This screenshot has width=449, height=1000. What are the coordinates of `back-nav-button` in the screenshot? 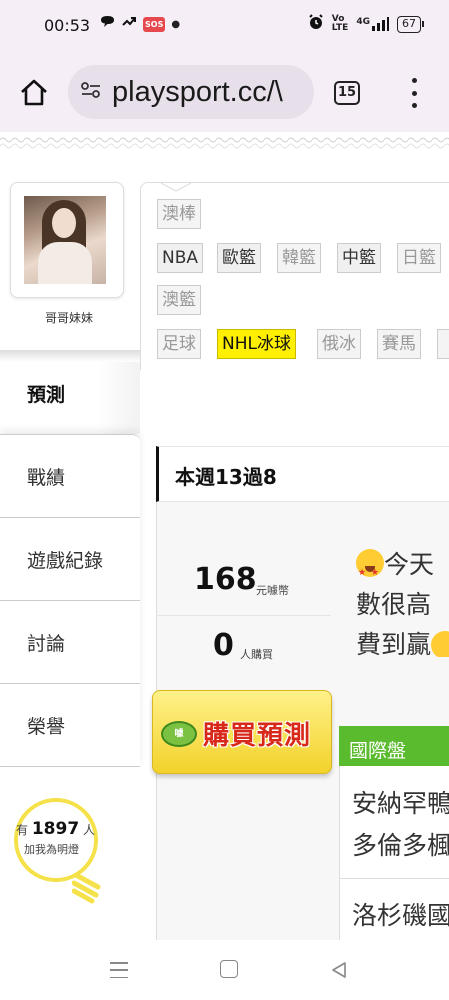 It's located at (339, 970).